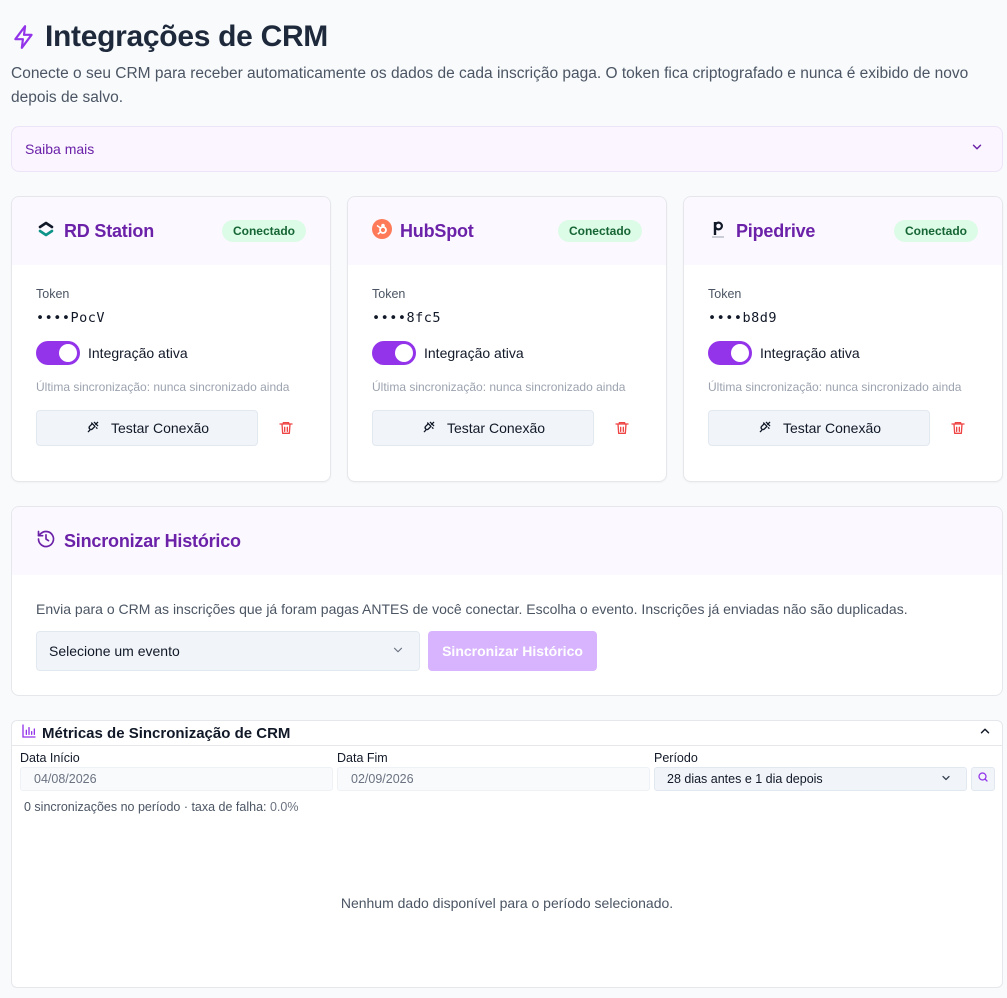 The width and height of the screenshot is (1007, 998). I want to click on start-date-filter: Data Início 04/08/2026, so click(176, 770).